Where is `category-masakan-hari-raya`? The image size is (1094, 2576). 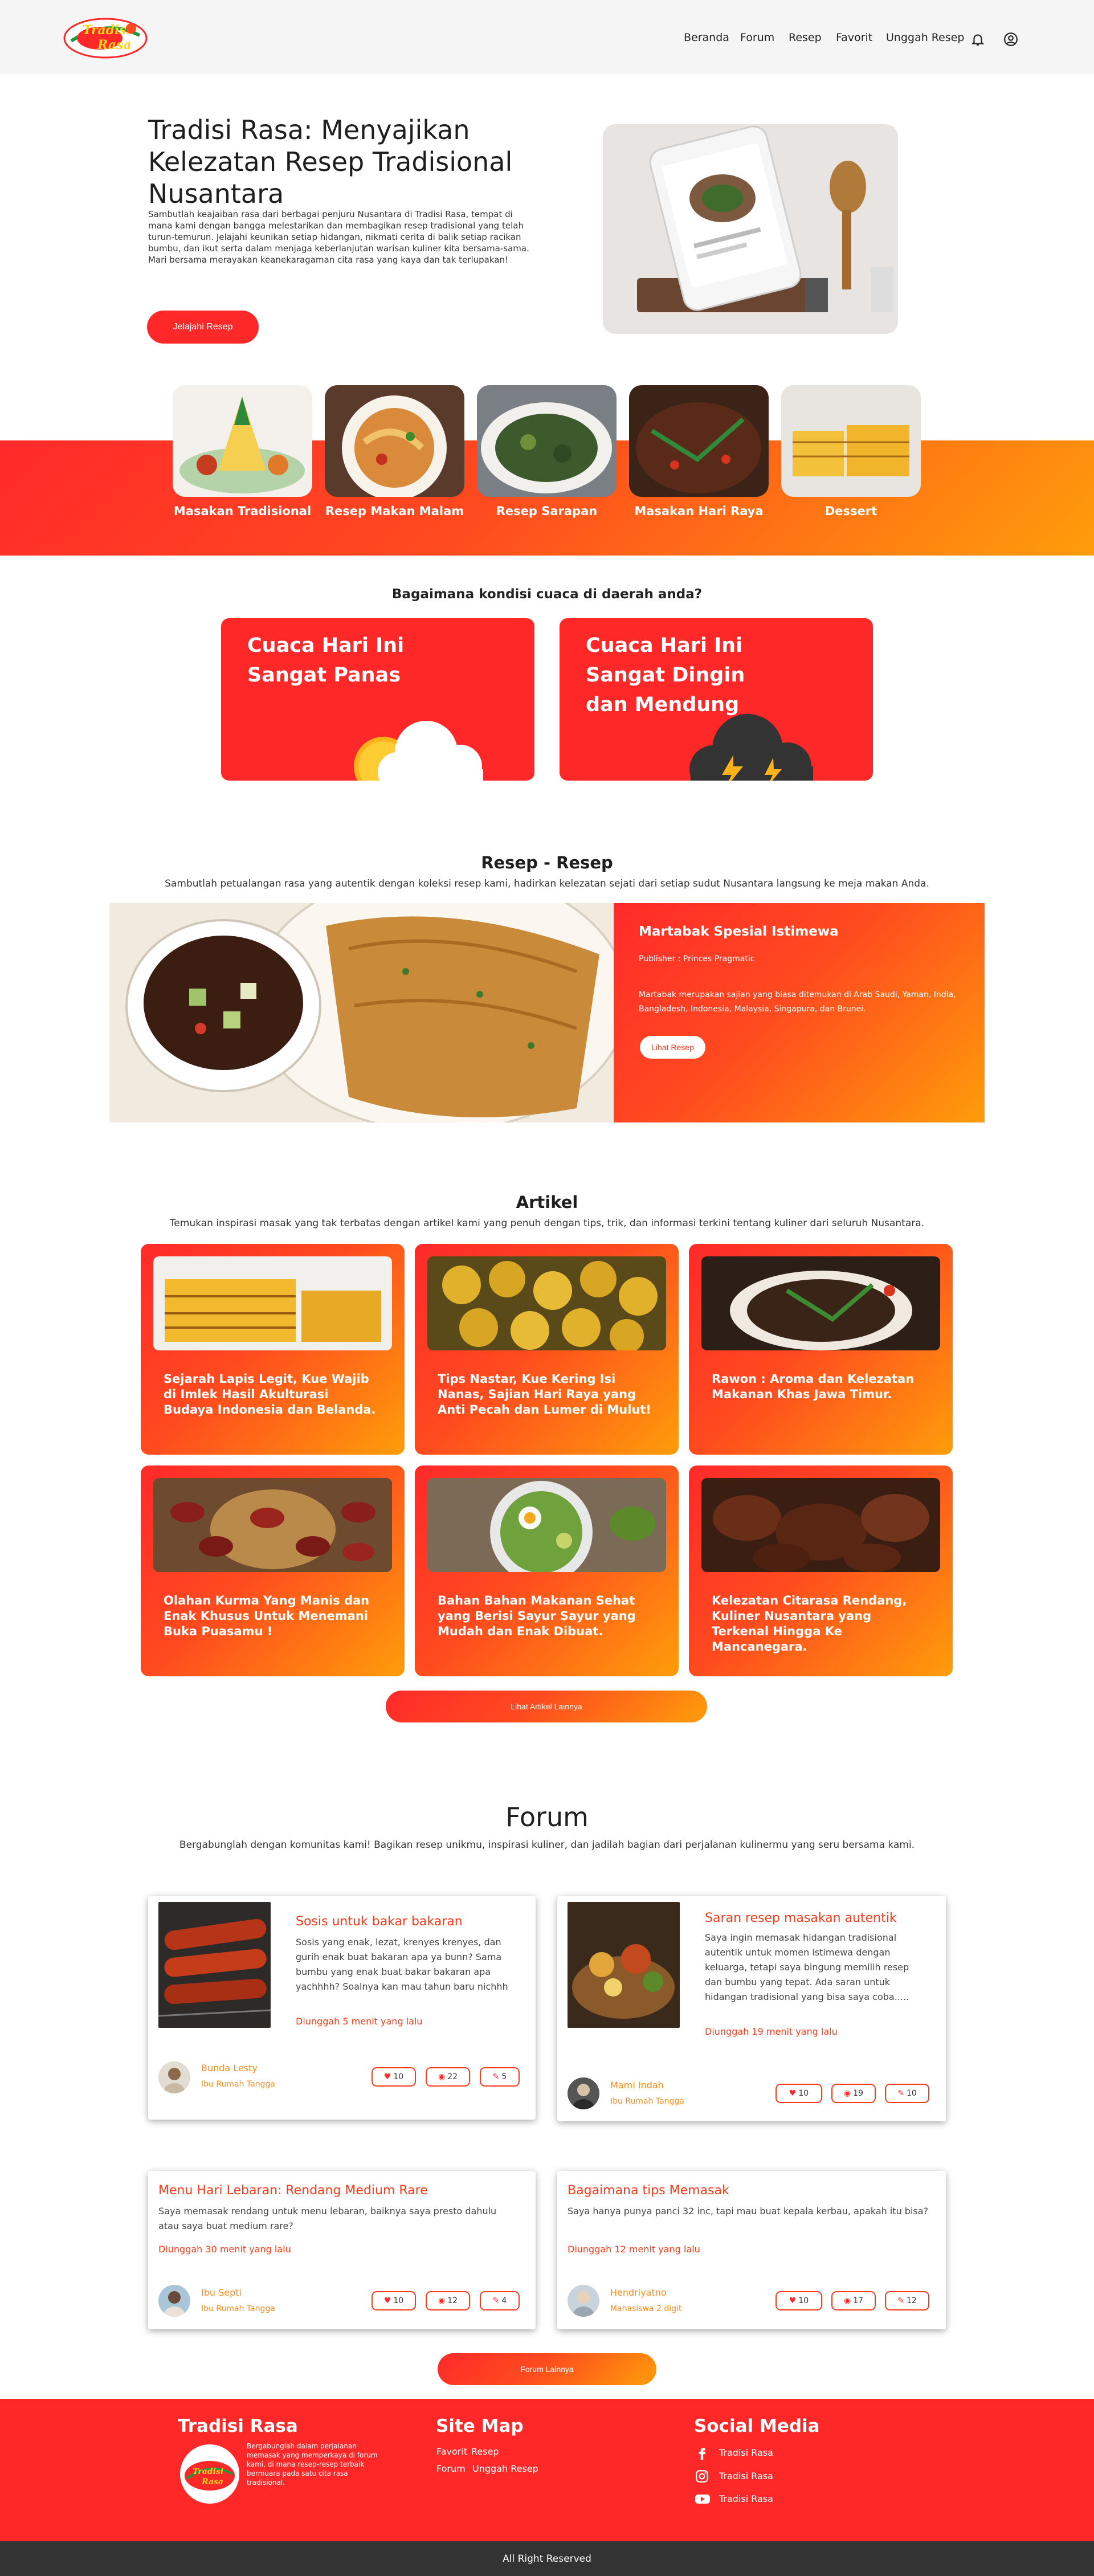
category-masakan-hari-raya is located at coordinates (699, 441).